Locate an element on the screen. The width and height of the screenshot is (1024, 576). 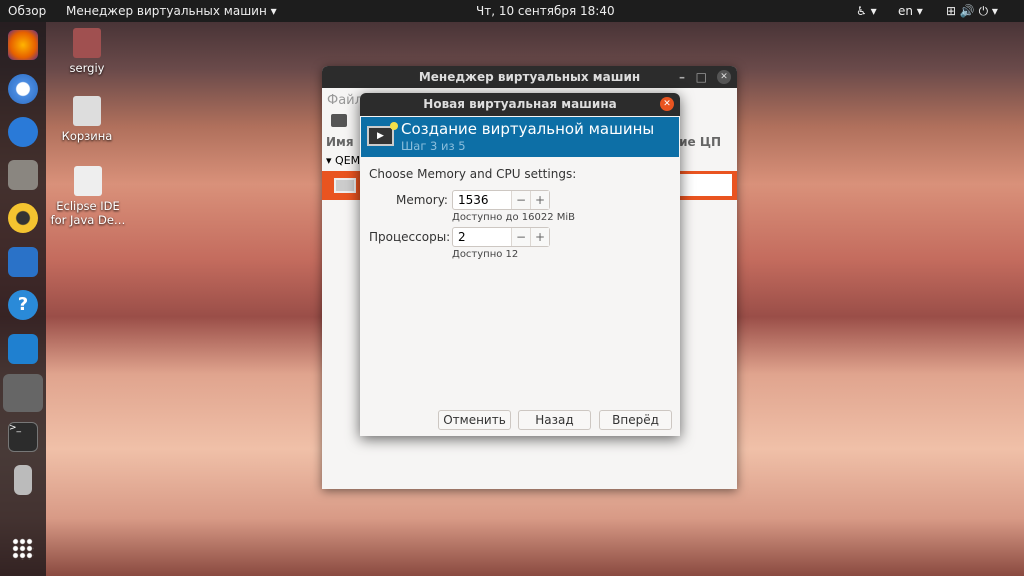
cancel-button: Отменить is located at coordinates (474, 420).